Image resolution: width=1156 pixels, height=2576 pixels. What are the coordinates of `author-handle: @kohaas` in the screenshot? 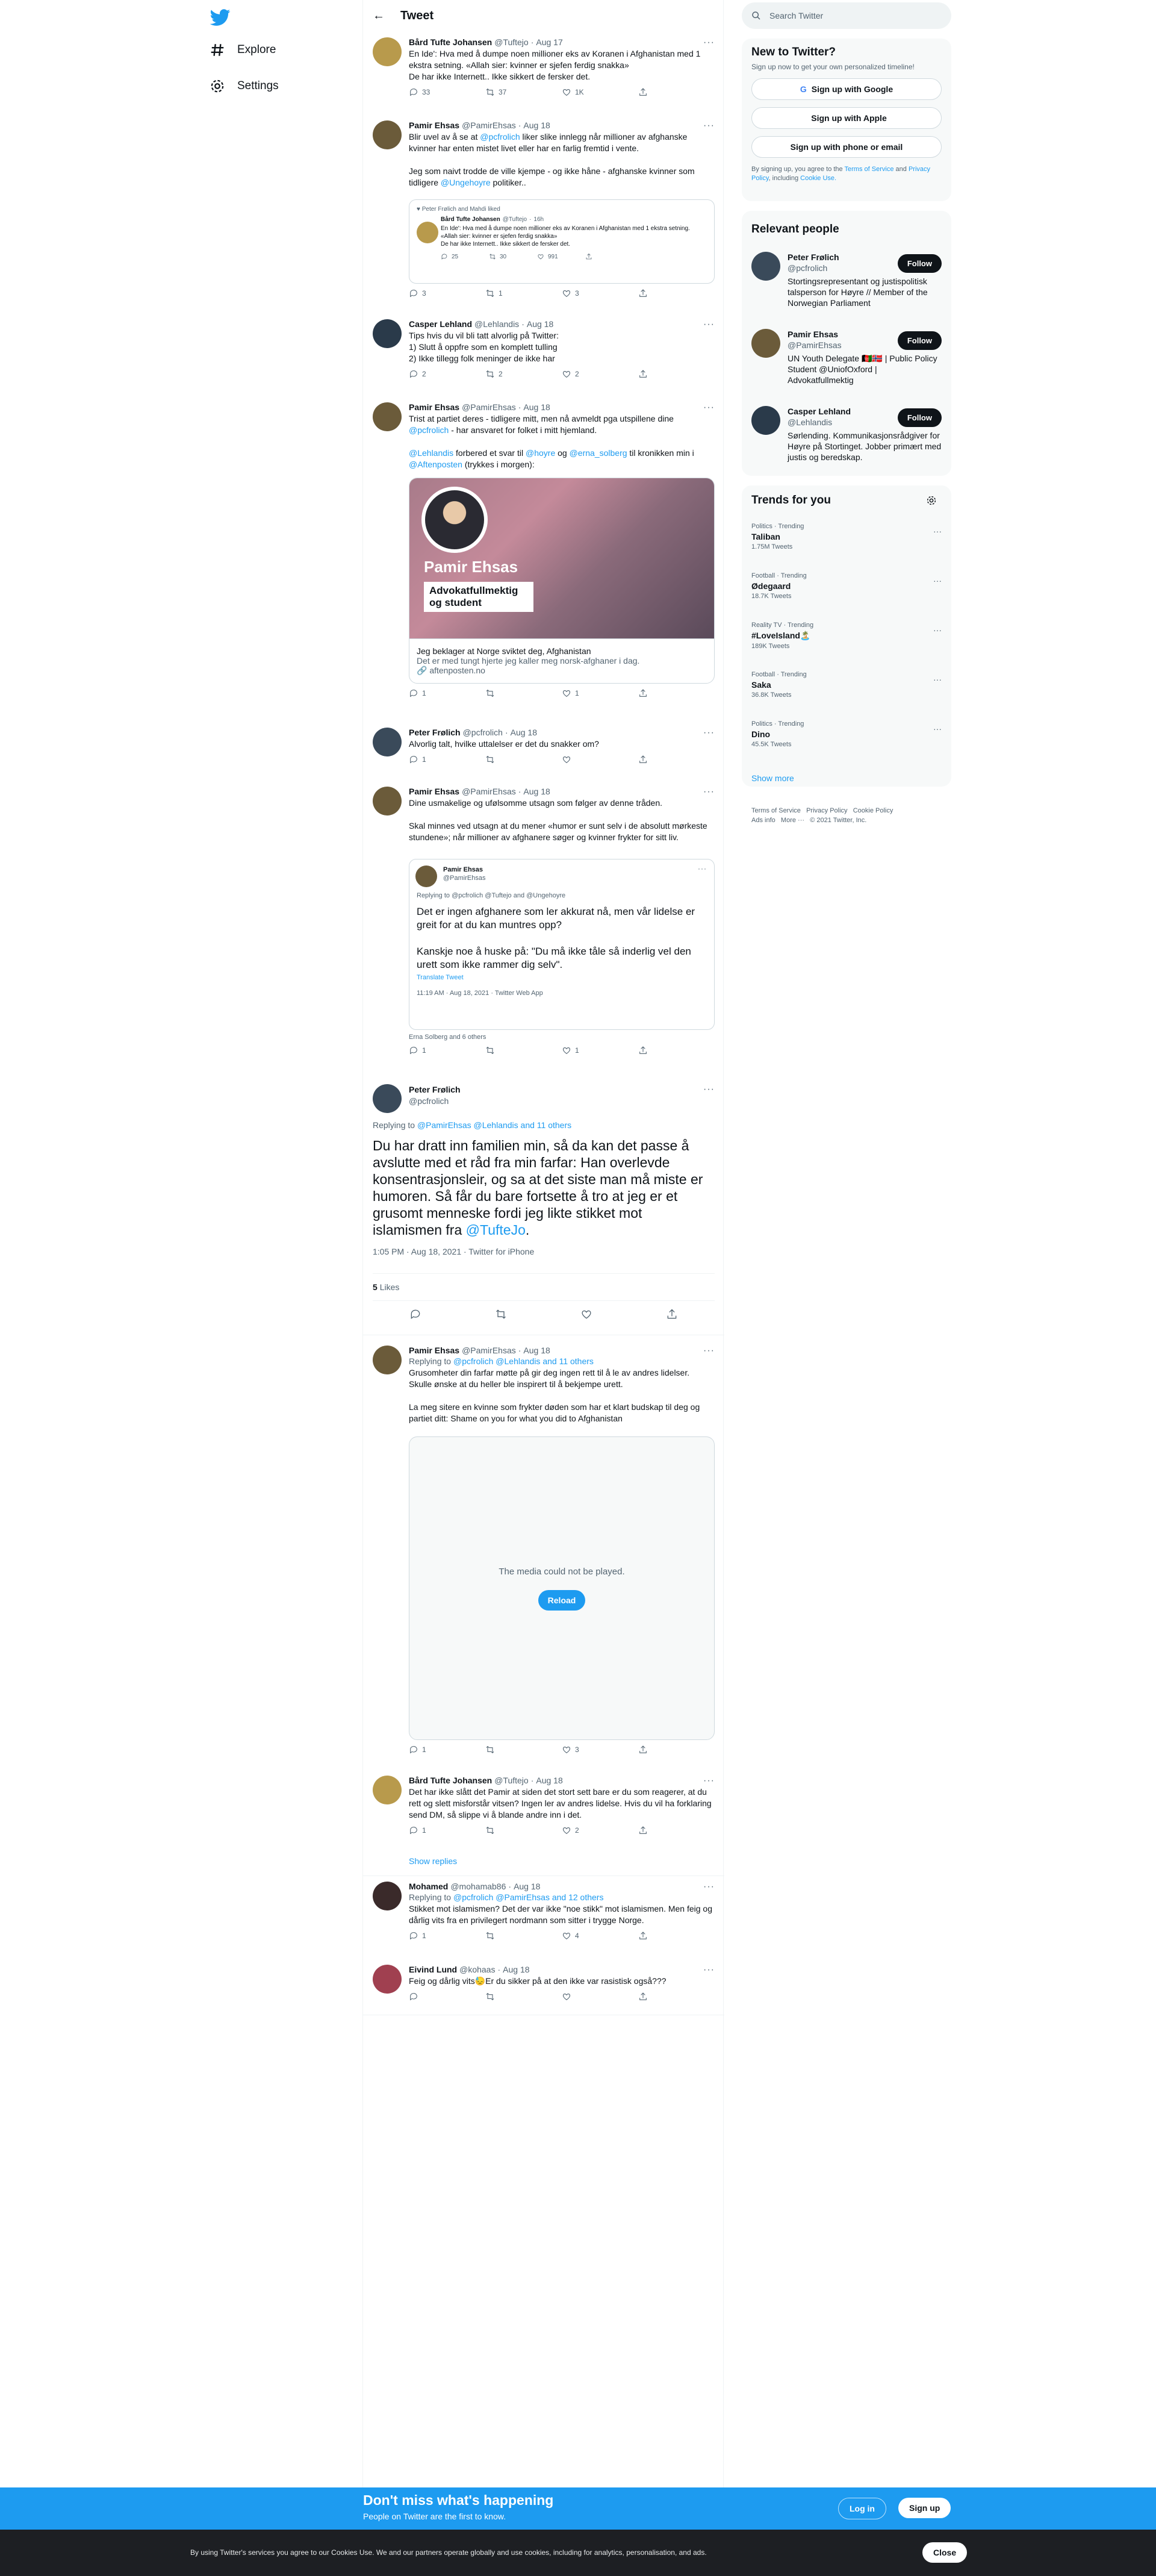 It's located at (477, 1969).